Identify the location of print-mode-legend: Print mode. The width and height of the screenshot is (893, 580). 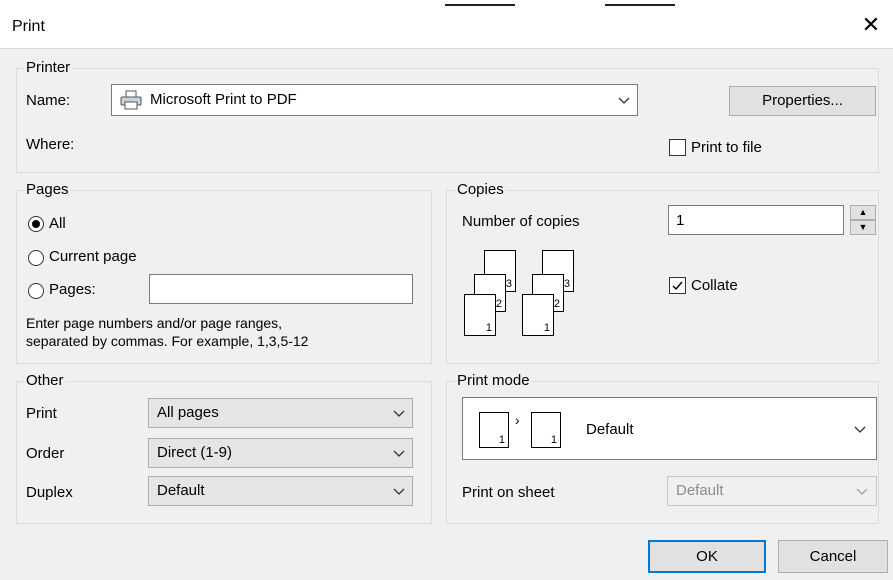
(493, 380).